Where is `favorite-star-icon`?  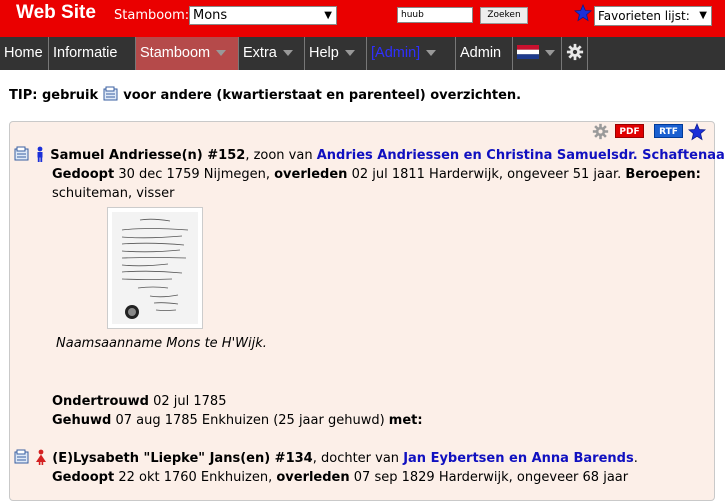 favorite-star-icon is located at coordinates (697, 132).